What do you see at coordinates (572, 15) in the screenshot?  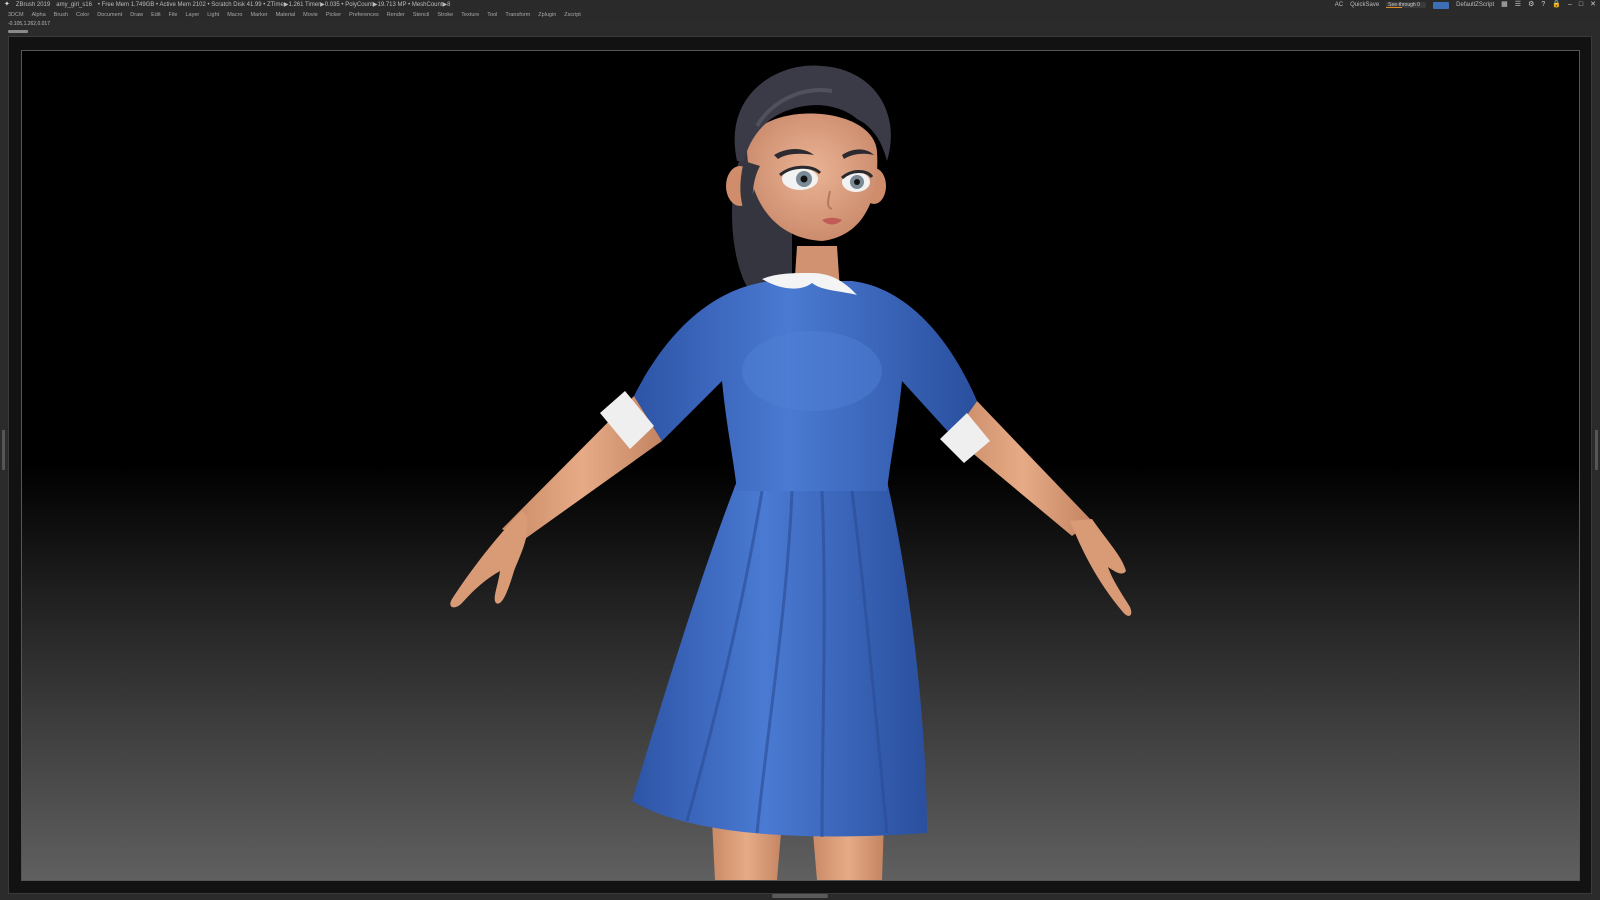 I see `menu-zscript: Zscript` at bounding box center [572, 15].